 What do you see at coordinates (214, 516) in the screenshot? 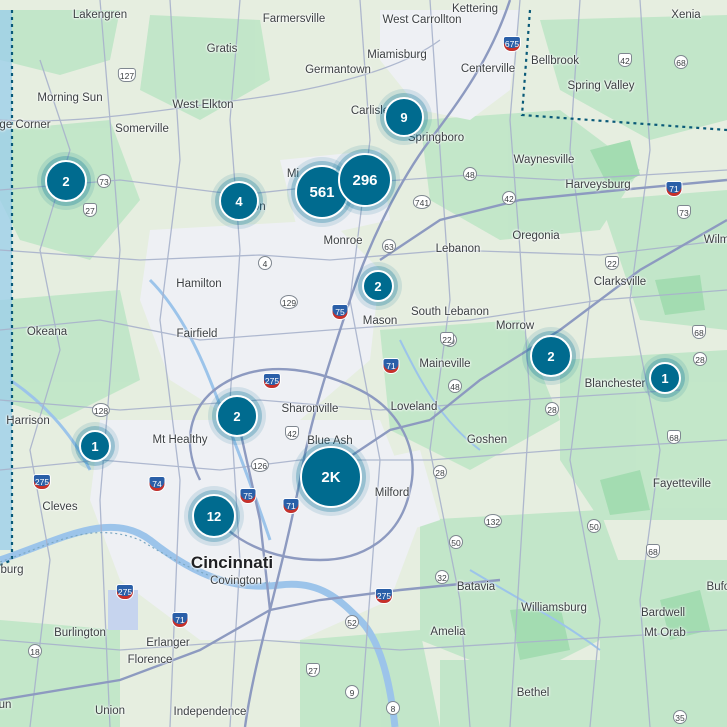
I see `cluster-marker: 12` at bounding box center [214, 516].